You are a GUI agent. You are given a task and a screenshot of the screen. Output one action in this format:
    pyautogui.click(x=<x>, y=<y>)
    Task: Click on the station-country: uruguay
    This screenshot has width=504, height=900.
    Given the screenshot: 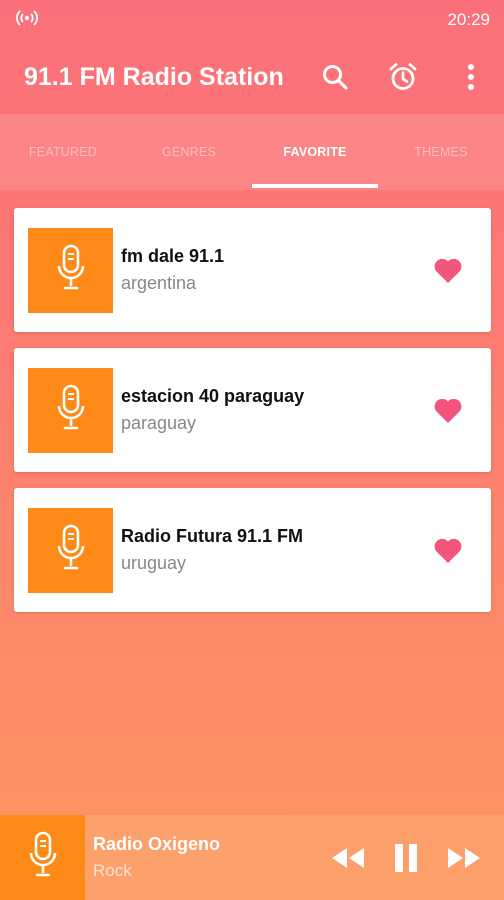 What is the action you would take?
    pyautogui.click(x=154, y=563)
    